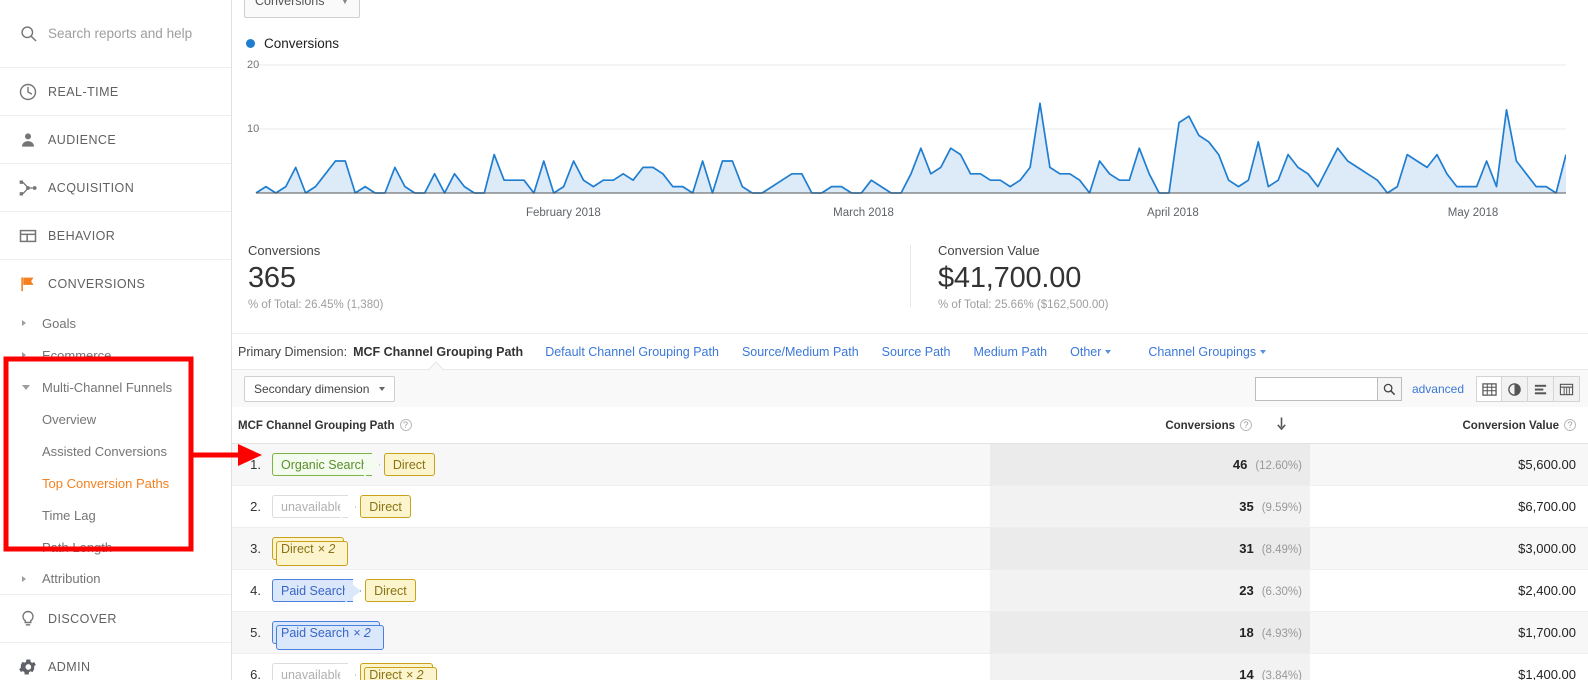  I want to click on nav-acquisition-group: ACQUISITION, so click(115, 188).